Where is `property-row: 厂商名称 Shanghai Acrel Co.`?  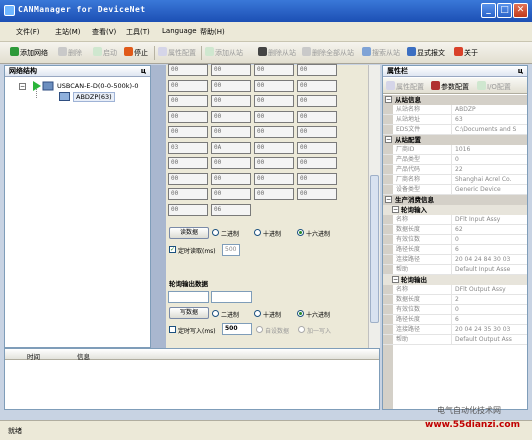 property-row: 厂商名称 Shanghai Acrel Co. is located at coordinates (455, 180).